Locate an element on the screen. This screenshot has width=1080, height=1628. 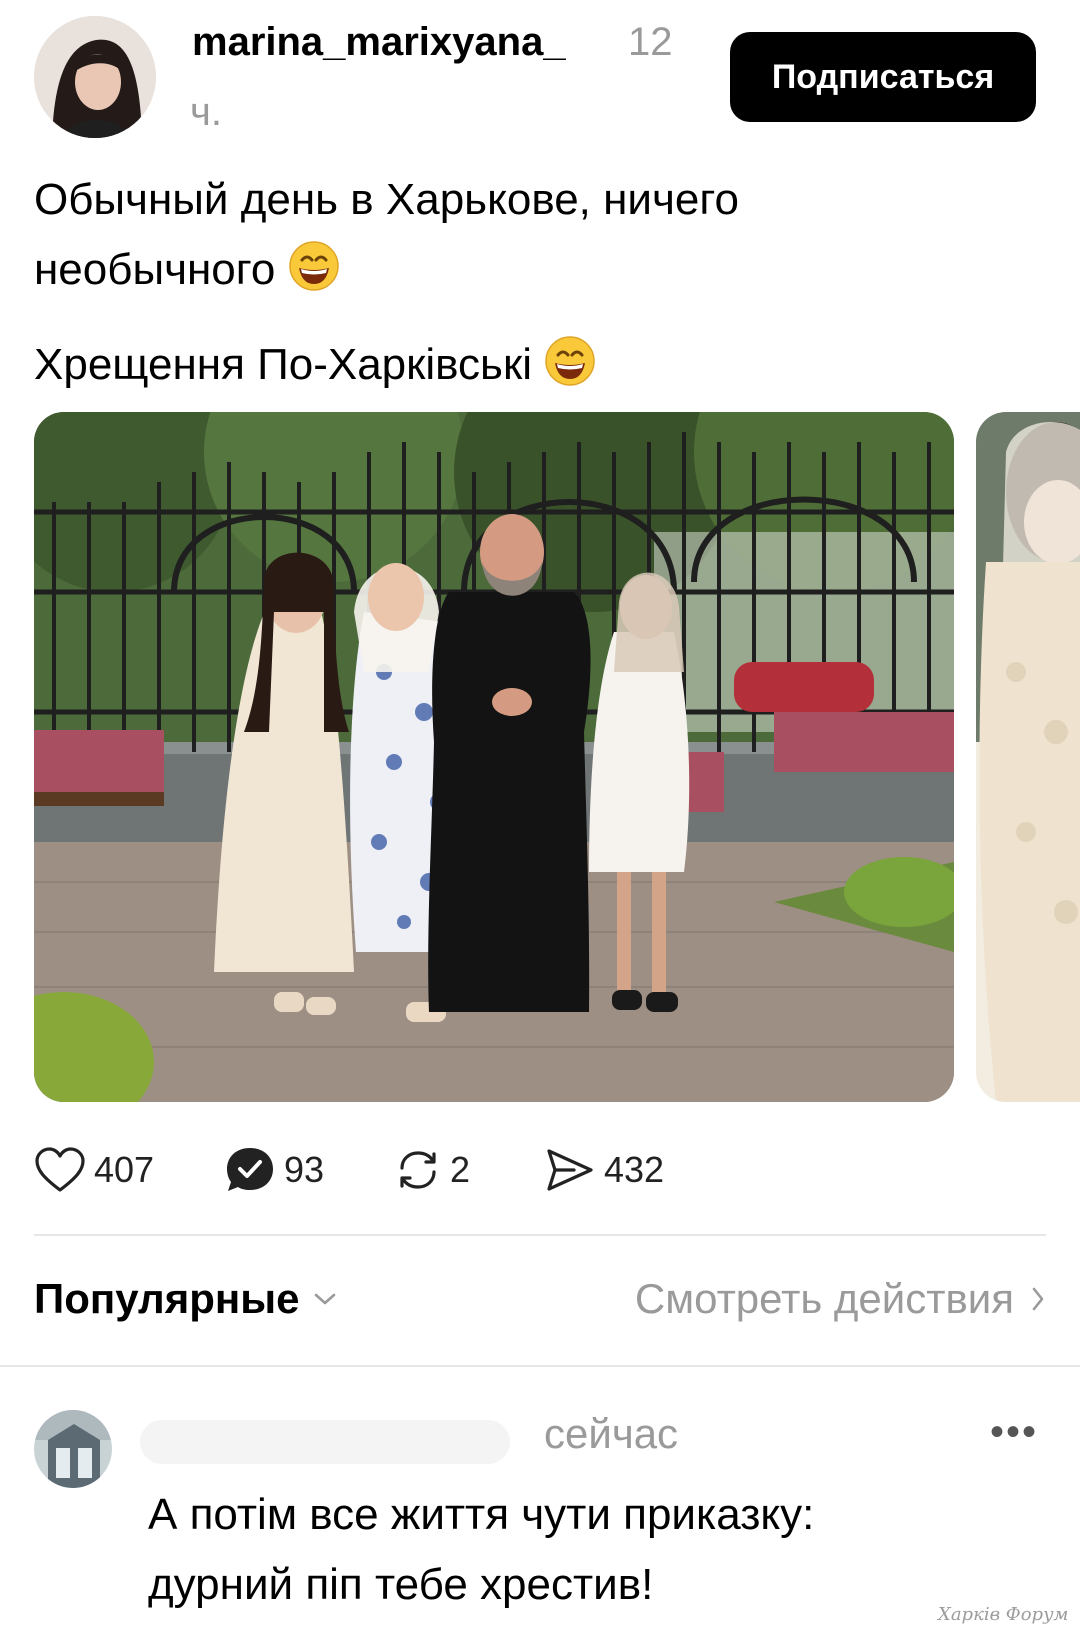
repost-icon is located at coordinates (418, 1170).